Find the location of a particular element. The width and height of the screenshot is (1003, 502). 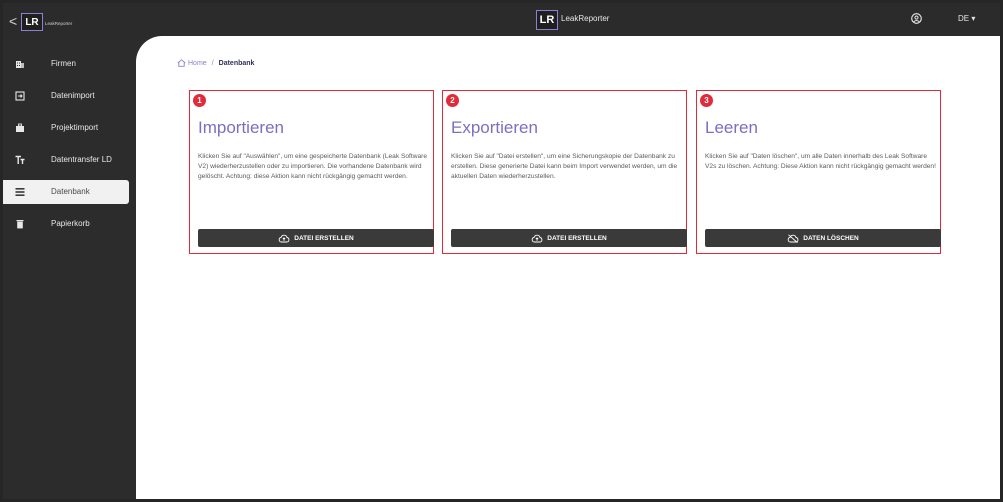

list-icon is located at coordinates (20, 192).